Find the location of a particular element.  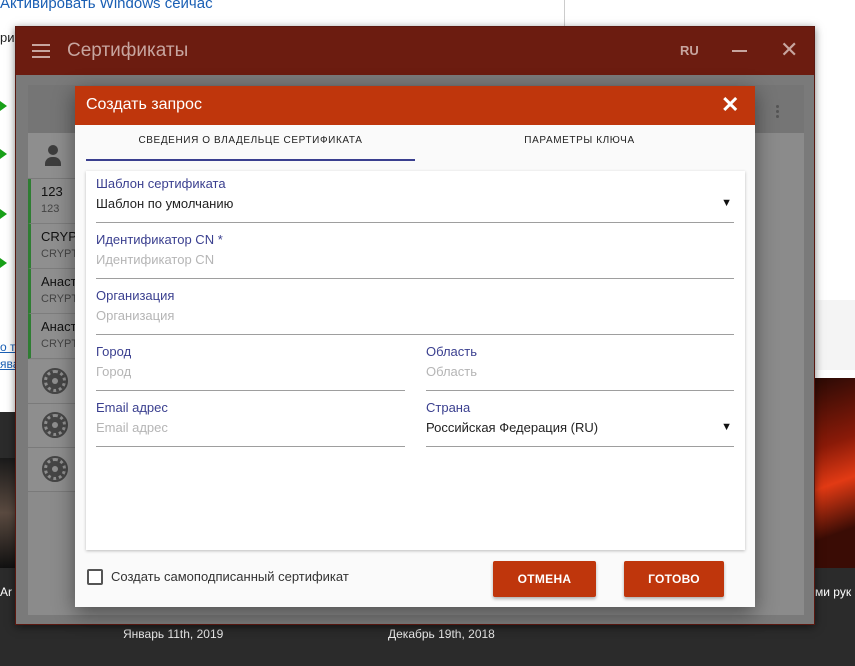

video-caption: ми рук is located at coordinates (833, 592).